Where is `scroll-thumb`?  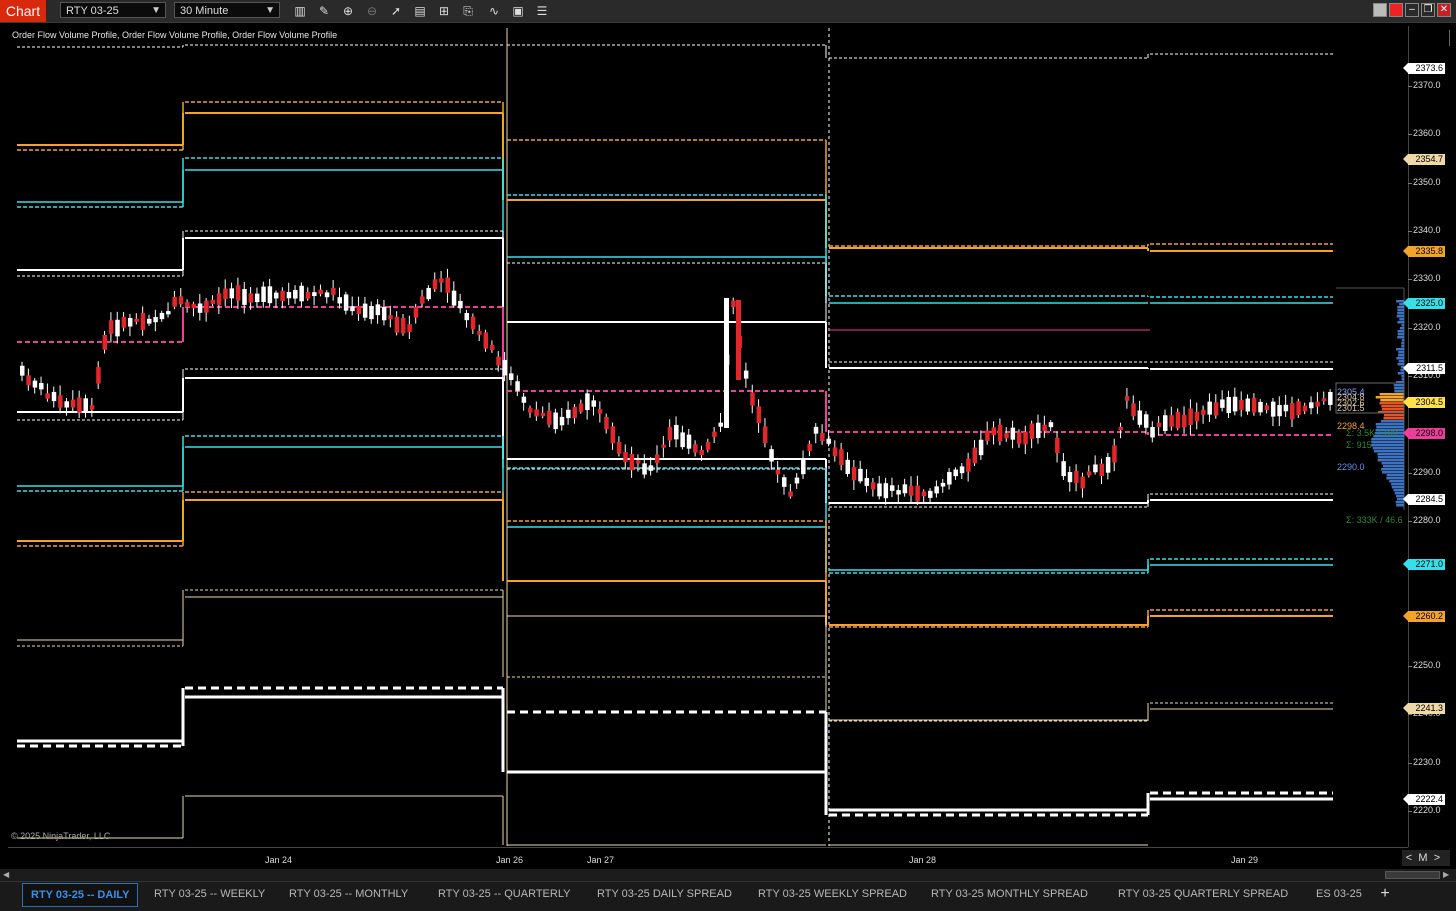 scroll-thumb is located at coordinates (1412, 875).